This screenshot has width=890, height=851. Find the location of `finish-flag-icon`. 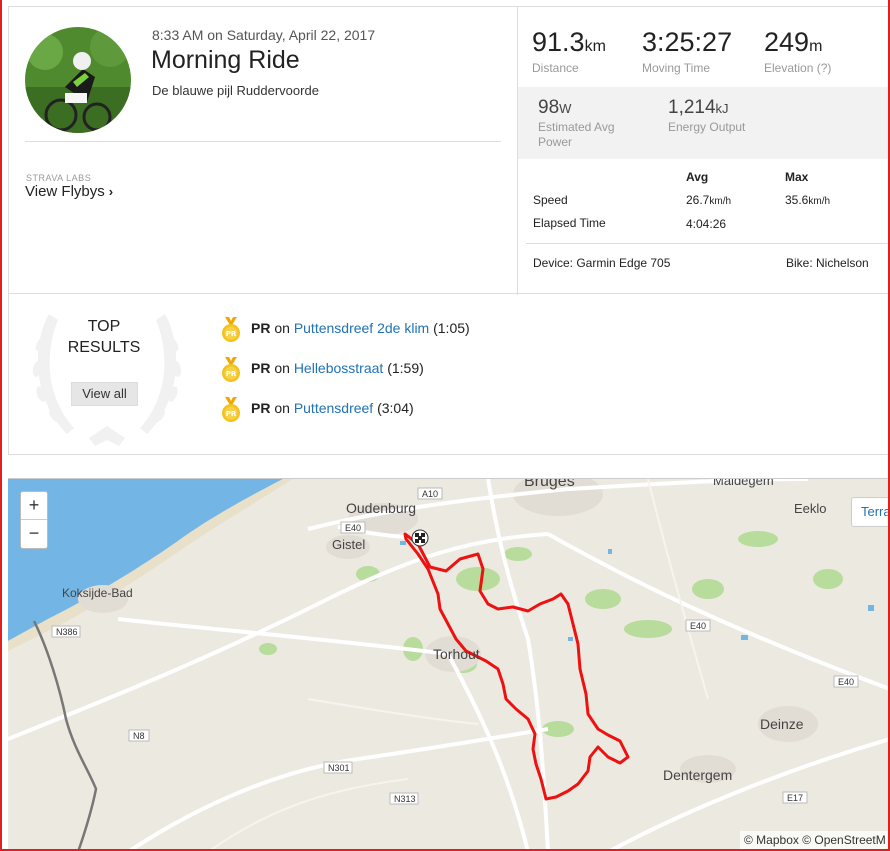

finish-flag-icon is located at coordinates (420, 538).